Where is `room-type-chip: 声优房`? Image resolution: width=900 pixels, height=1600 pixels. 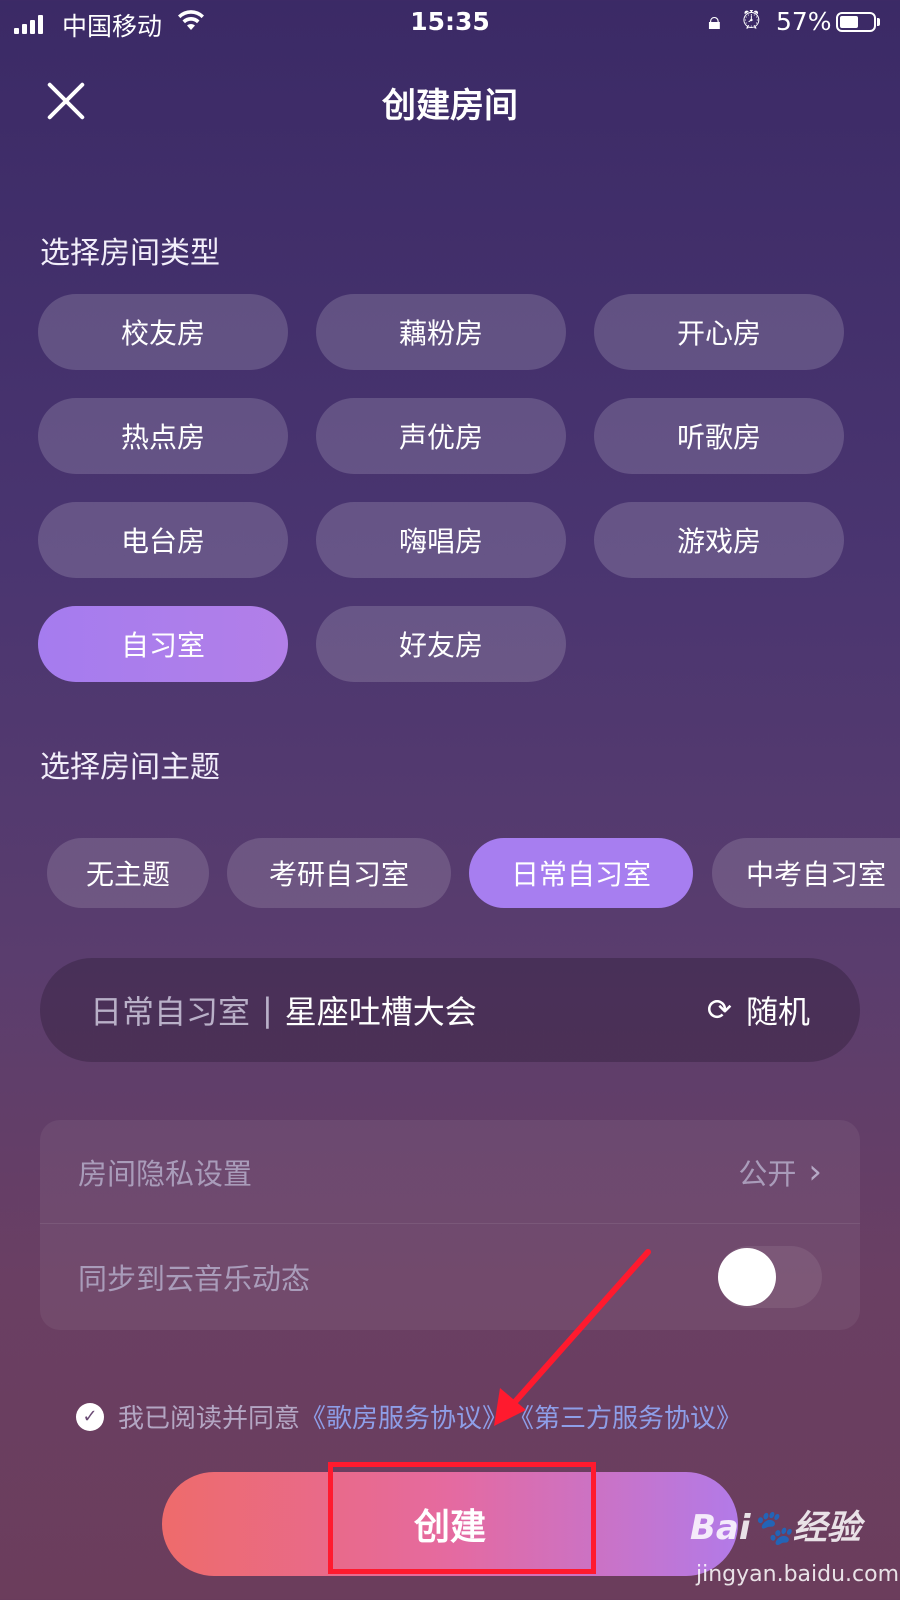 room-type-chip: 声优房 is located at coordinates (441, 436).